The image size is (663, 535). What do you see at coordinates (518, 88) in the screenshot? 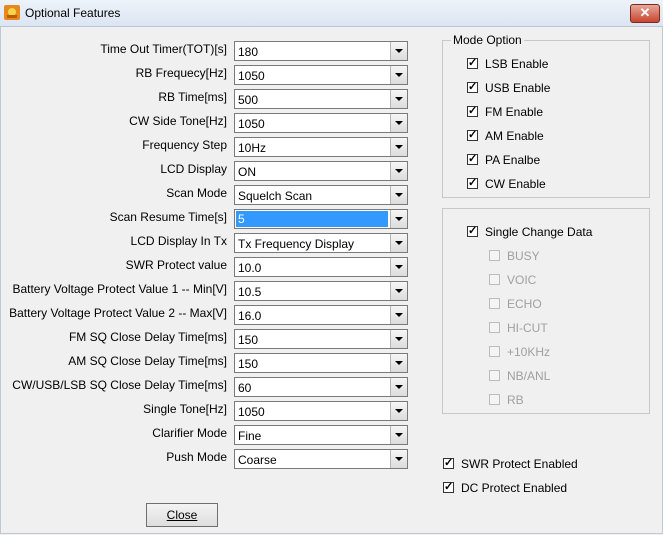
I see `usb-enable-label: USB Enable` at bounding box center [518, 88].